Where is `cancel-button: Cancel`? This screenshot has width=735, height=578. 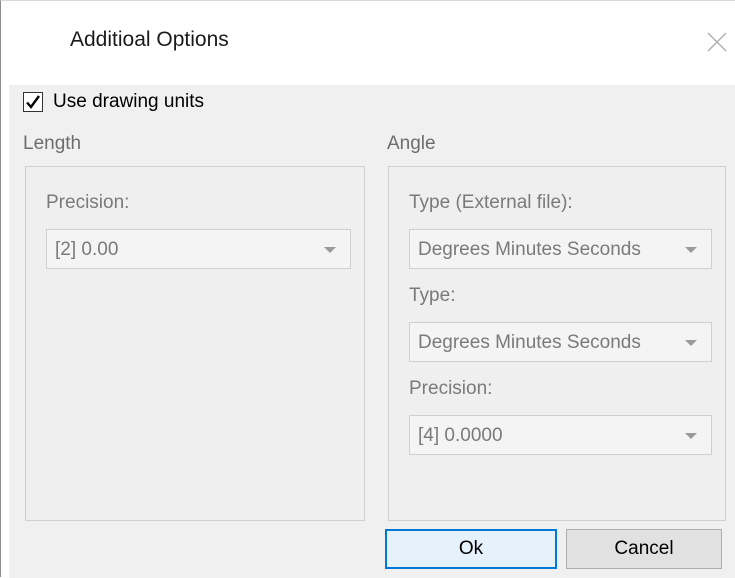
cancel-button: Cancel is located at coordinates (644, 549).